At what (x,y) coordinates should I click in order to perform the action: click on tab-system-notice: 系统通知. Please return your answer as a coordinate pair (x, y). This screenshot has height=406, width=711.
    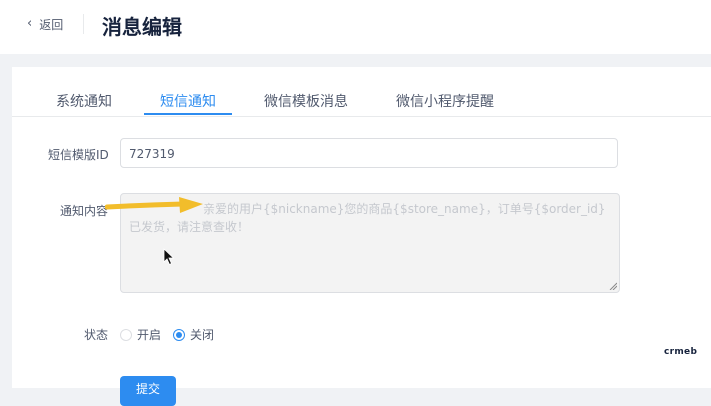
    Looking at the image, I should click on (84, 101).